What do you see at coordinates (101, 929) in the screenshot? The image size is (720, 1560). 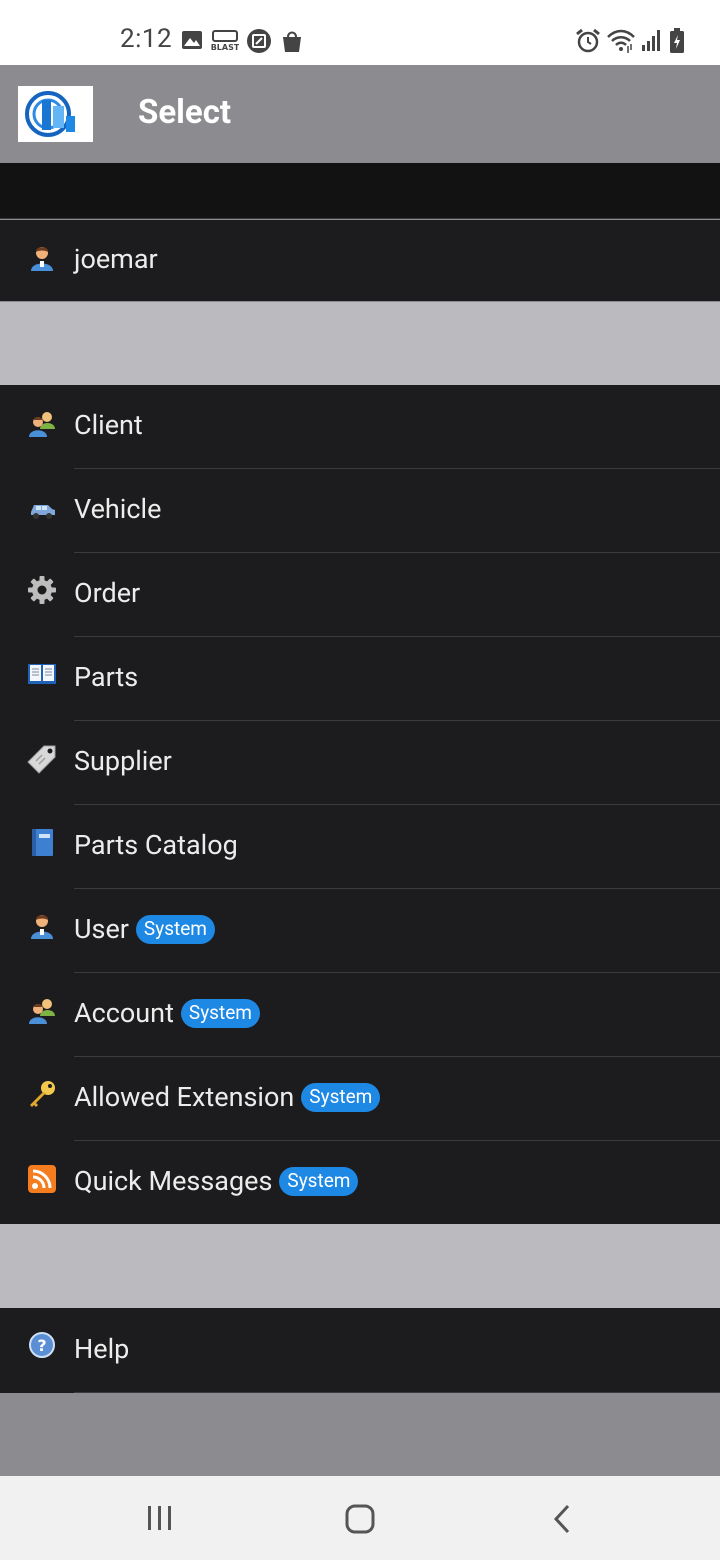 I see `menu-item-label: User` at bounding box center [101, 929].